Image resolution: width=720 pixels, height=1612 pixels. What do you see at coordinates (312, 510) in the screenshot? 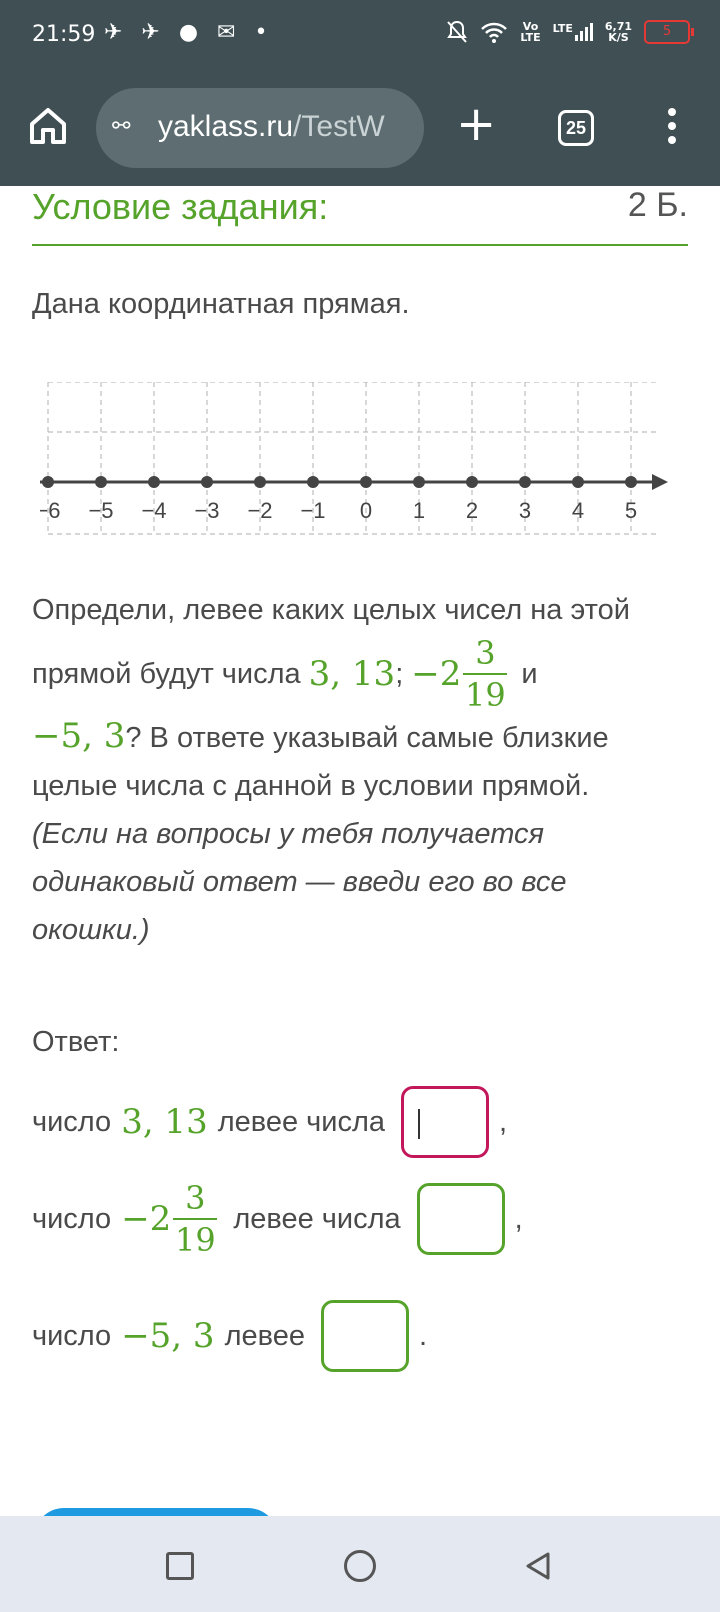
I see `number-line-tick-label: −1` at bounding box center [312, 510].